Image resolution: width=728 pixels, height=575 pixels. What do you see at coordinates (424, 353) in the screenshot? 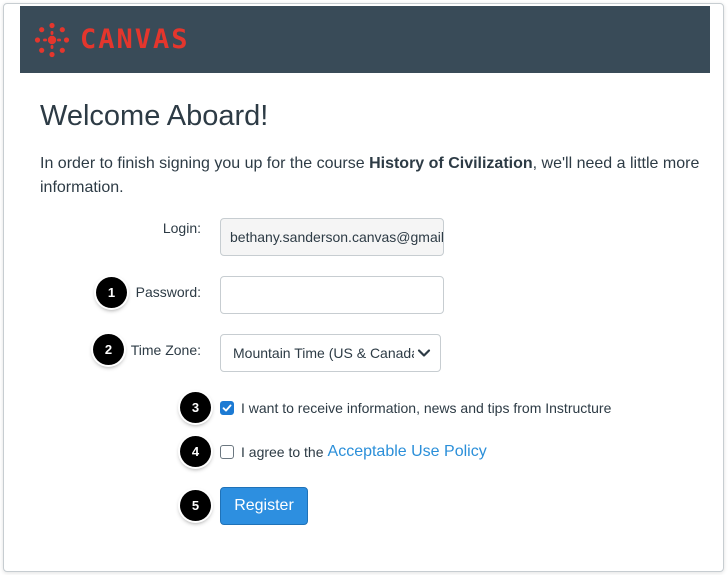
I see `chevron-down-icon` at bounding box center [424, 353].